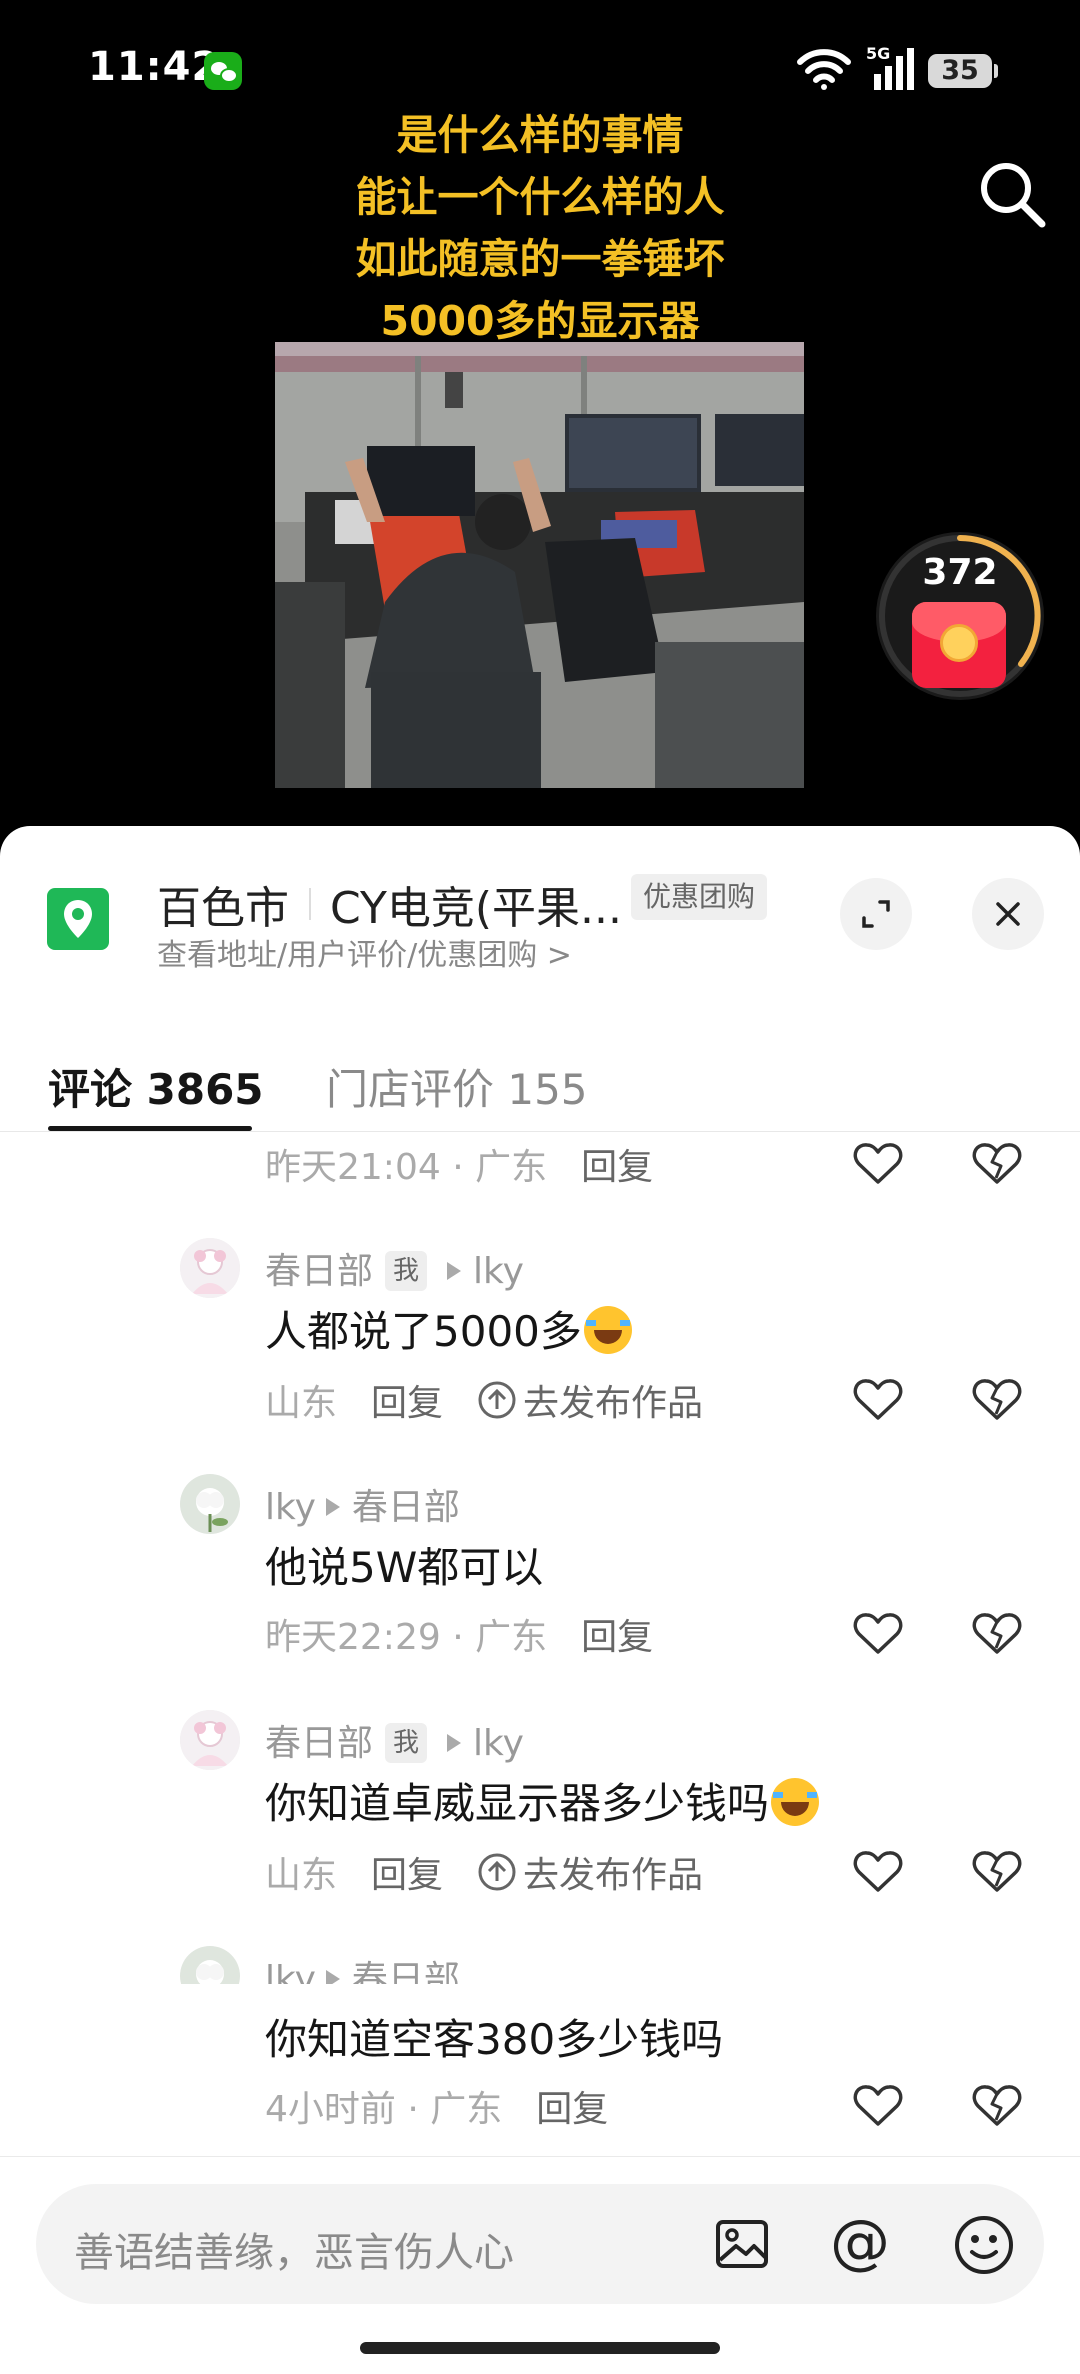 The width and height of the screenshot is (1080, 2374). I want to click on expand-button, so click(876, 914).